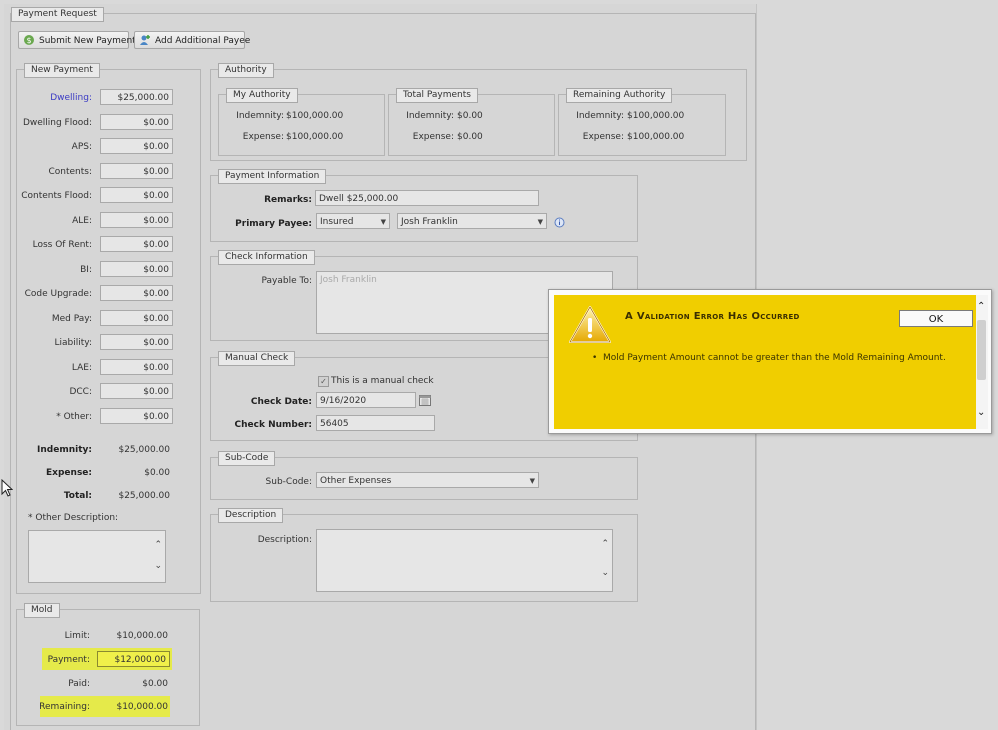 The width and height of the screenshot is (998, 730). I want to click on manual-check-title: Manual Check, so click(257, 358).